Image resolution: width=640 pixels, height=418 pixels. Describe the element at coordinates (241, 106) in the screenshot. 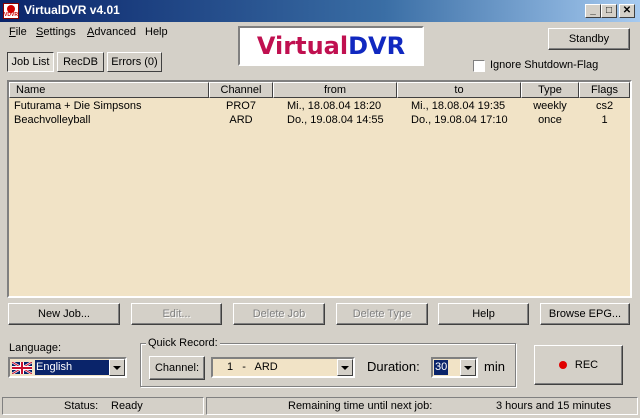

I see `job-channel: PRO7` at that location.